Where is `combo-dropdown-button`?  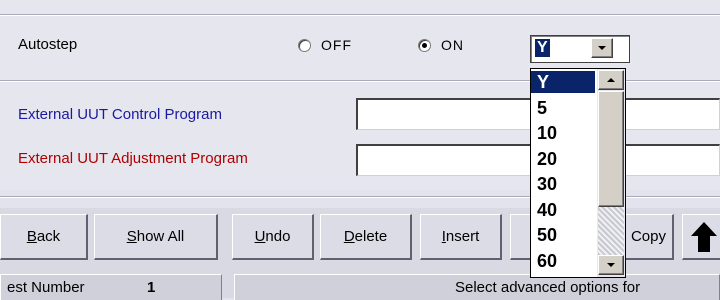
combo-dropdown-button is located at coordinates (602, 48).